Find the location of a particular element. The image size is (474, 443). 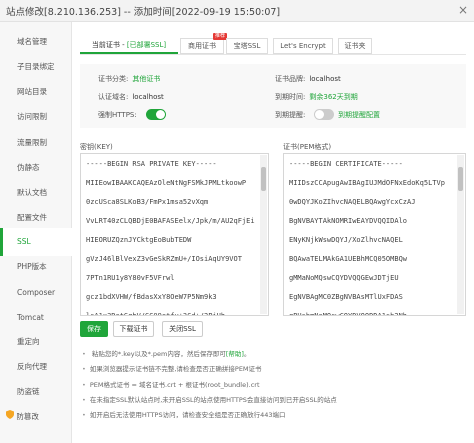

key-line: gVzJ46lBlVexZ3vGeSkRZmU+/IOsiAqUY9VOT is located at coordinates (164, 259).